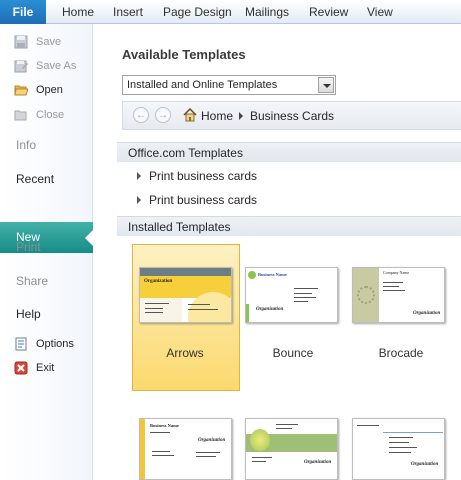 This screenshot has height=480, width=461. Describe the element at coordinates (185, 449) in the screenshot. I see `template-thumbnail: Business Name Organization` at that location.